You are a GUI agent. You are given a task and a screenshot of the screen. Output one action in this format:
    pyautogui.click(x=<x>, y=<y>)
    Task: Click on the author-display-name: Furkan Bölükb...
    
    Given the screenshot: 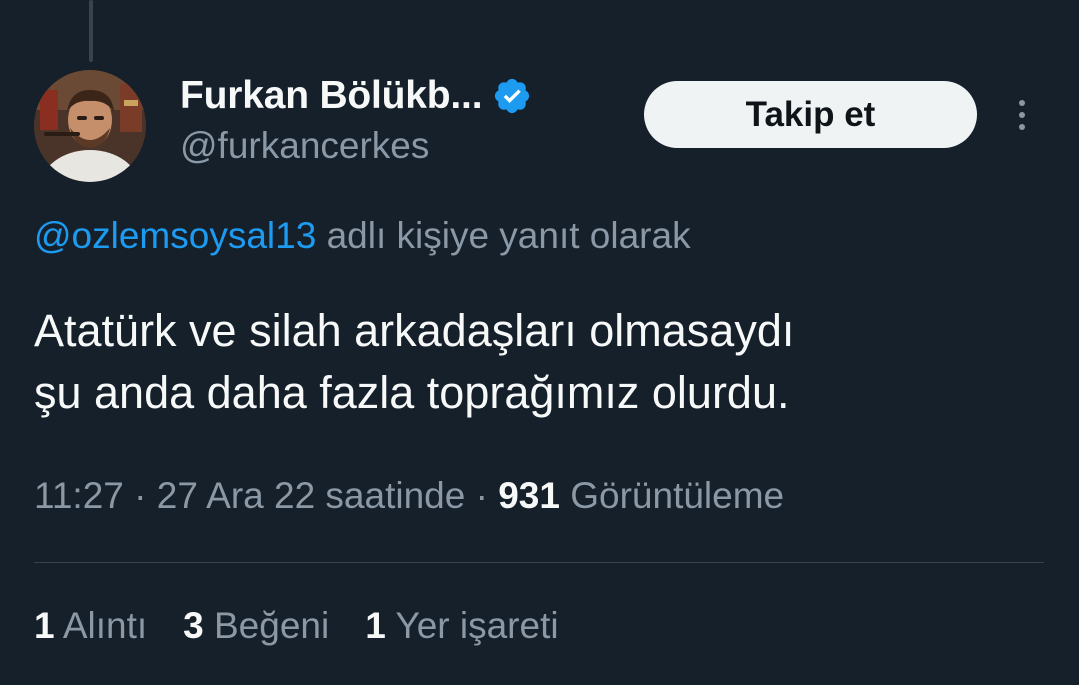 What is the action you would take?
    pyautogui.click(x=331, y=96)
    